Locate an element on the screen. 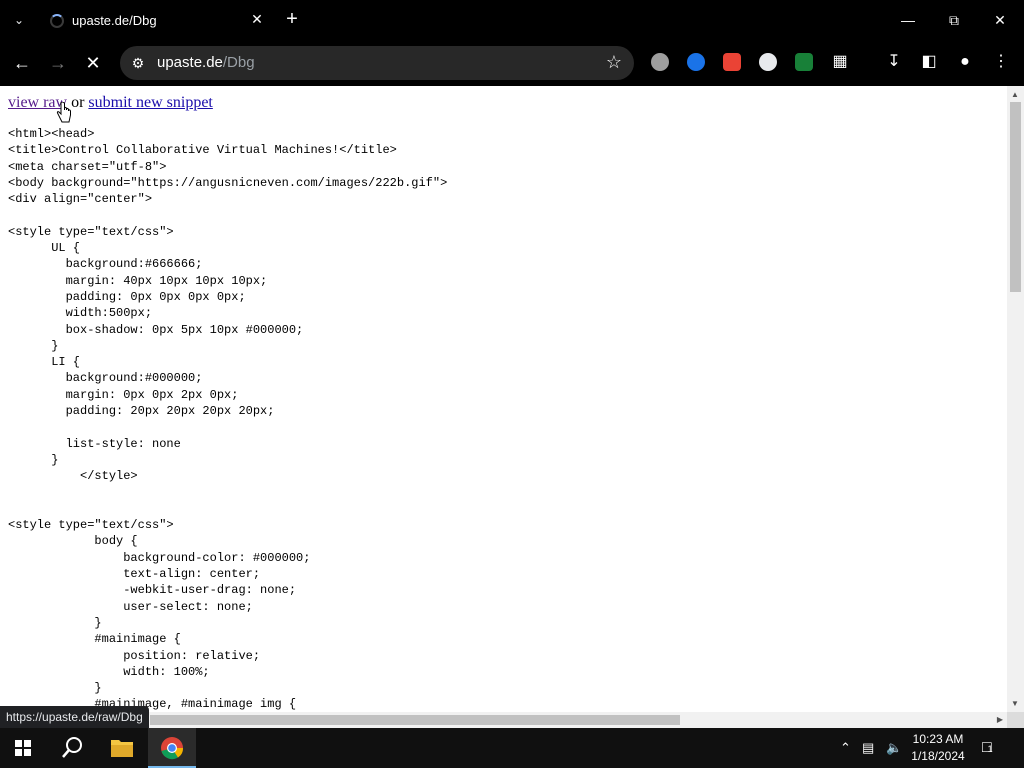  network-icon: ▤ is located at coordinates (868, 748).